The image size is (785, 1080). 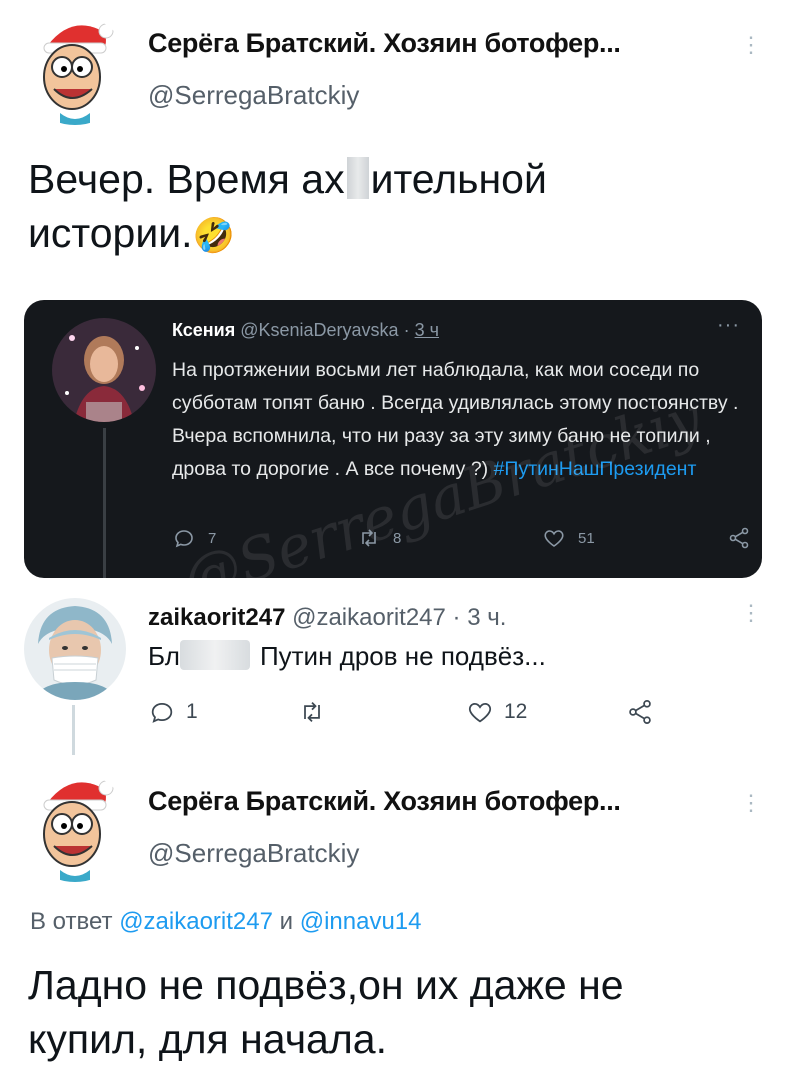 I want to click on quoted-header: Ксения @KseniaDeryavska · 3 ч, so click(x=305, y=330).